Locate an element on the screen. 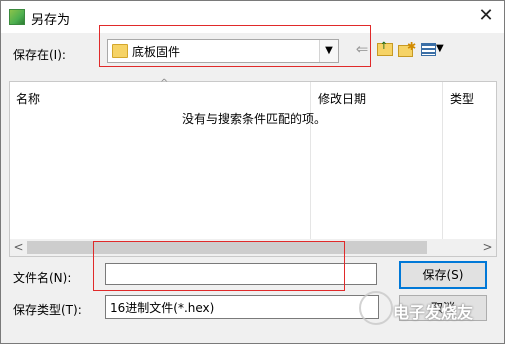 The height and width of the screenshot is (344, 505). close-button: ✕ is located at coordinates (486, 16).